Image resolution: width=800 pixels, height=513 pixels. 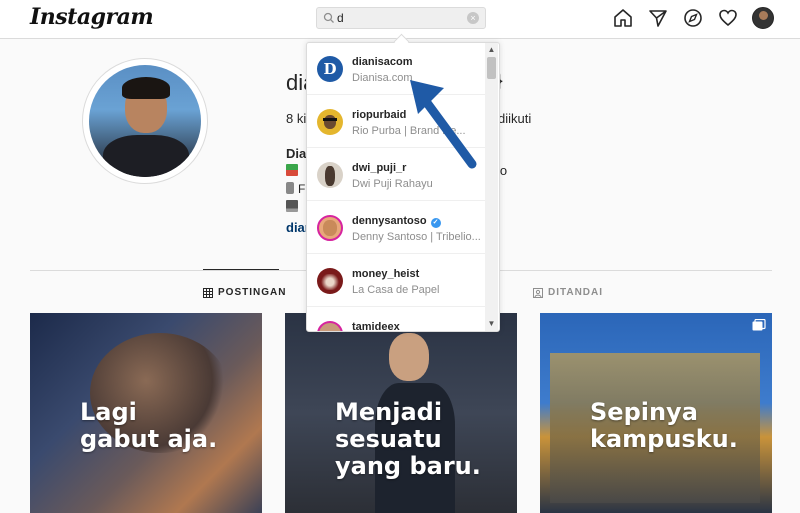 I want to click on explore-icon, so click(x=693, y=18).